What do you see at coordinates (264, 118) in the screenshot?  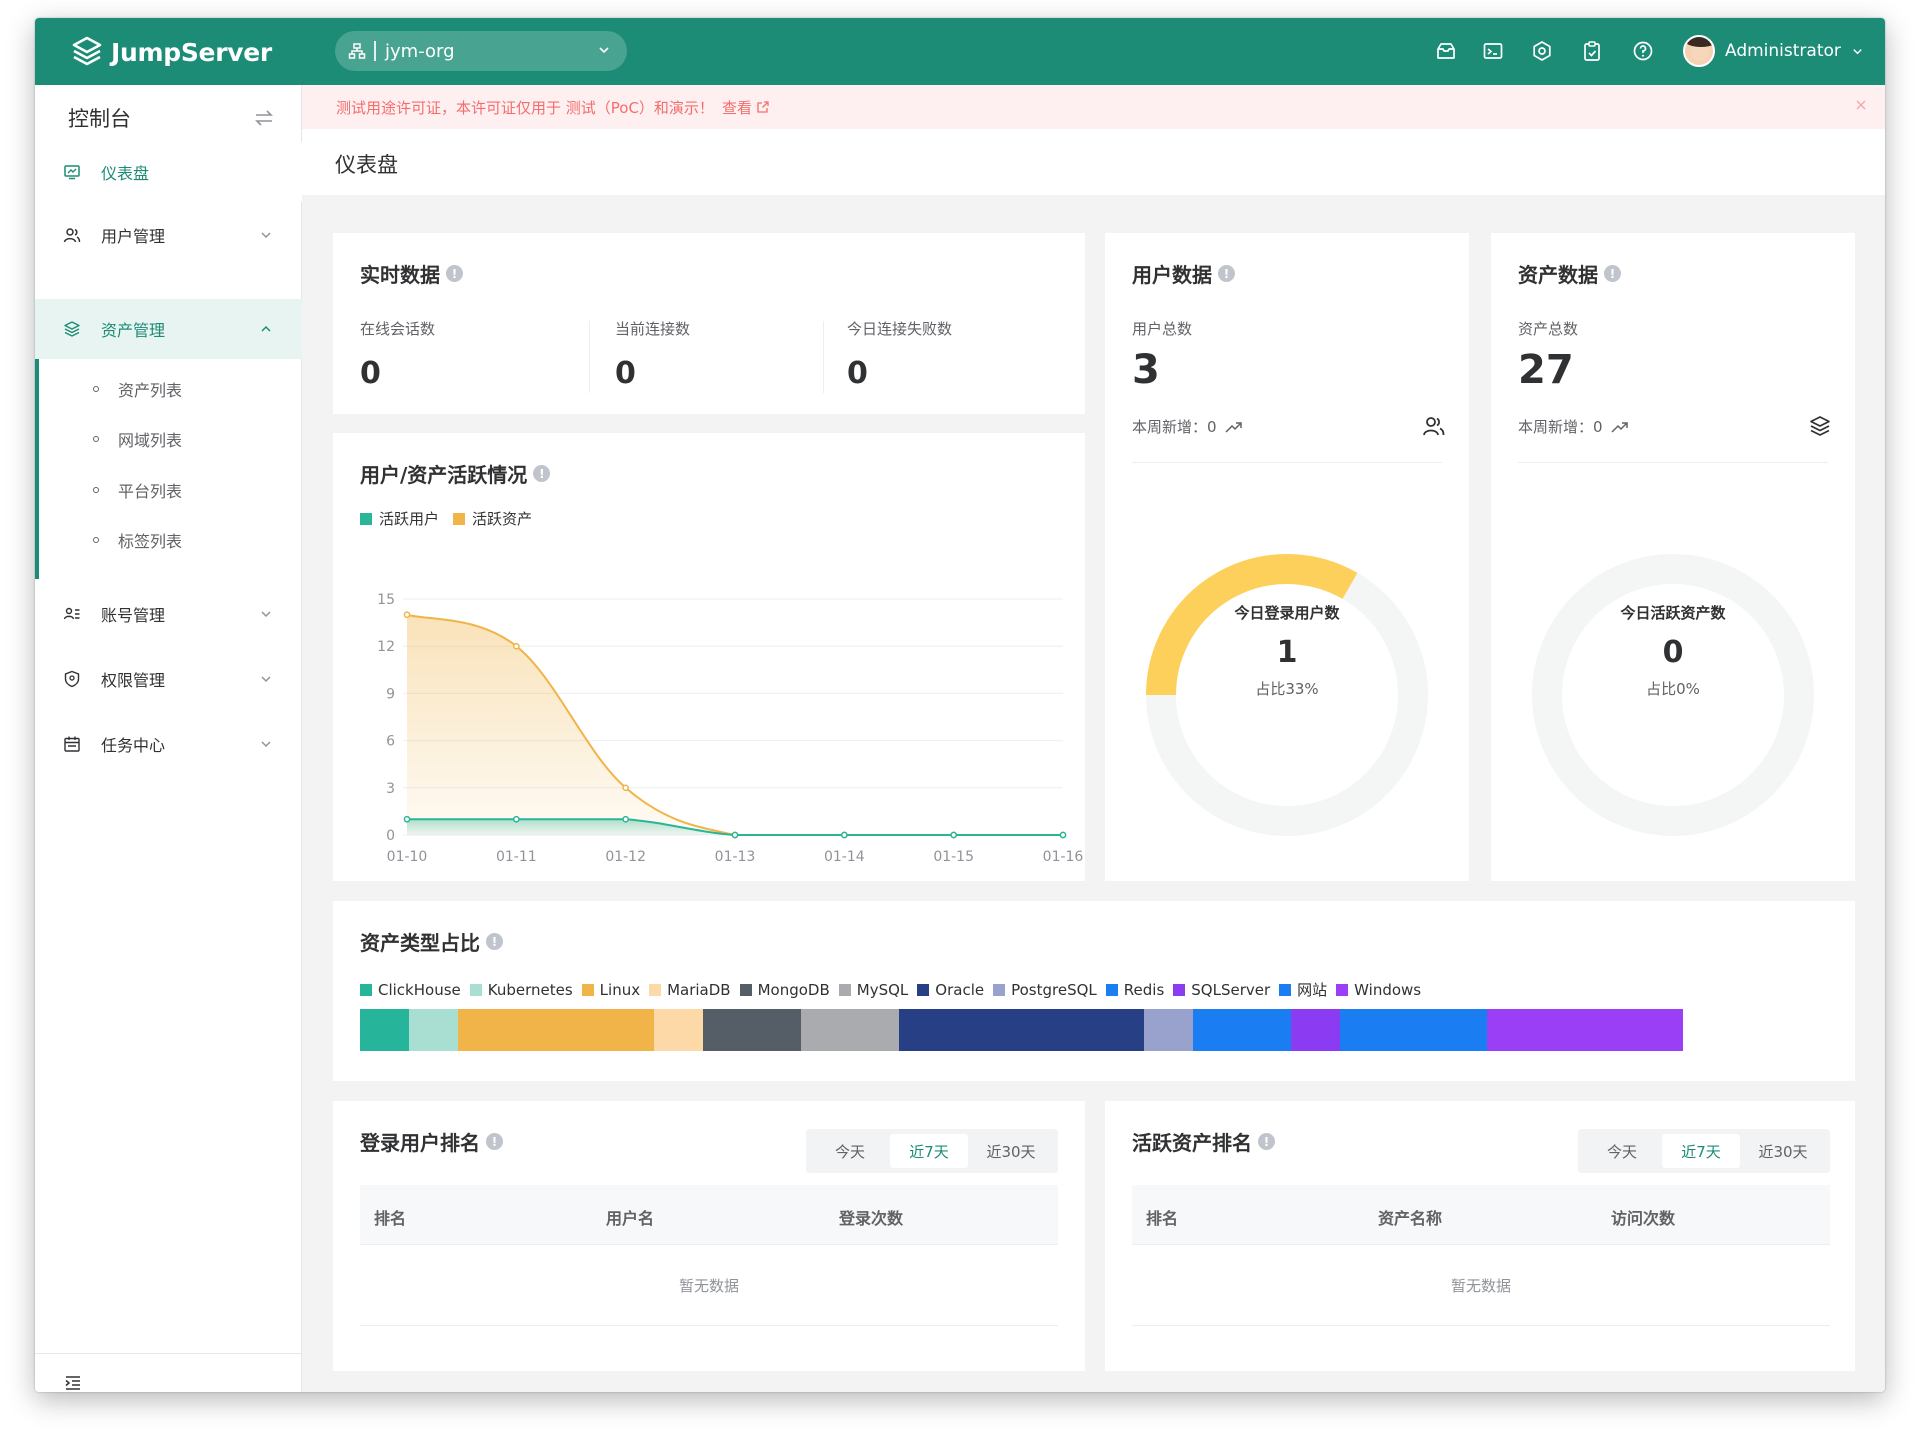 I see `view-switch-icon` at bounding box center [264, 118].